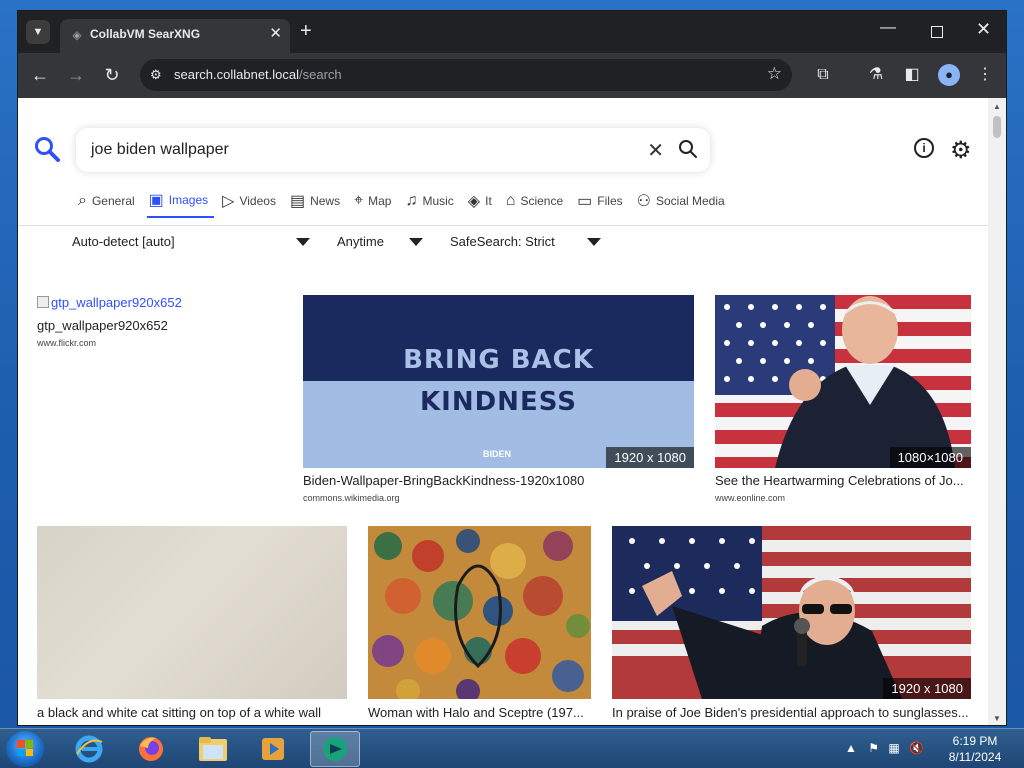 Image resolution: width=1024 pixels, height=768 pixels. What do you see at coordinates (912, 75) in the screenshot?
I see `side-panel-icon: ◧` at bounding box center [912, 75].